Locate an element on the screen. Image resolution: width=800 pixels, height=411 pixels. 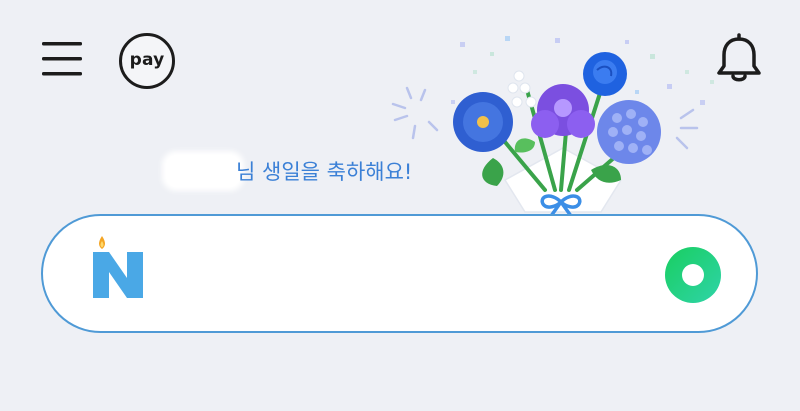
rose-flower is located at coordinates (605, 74).